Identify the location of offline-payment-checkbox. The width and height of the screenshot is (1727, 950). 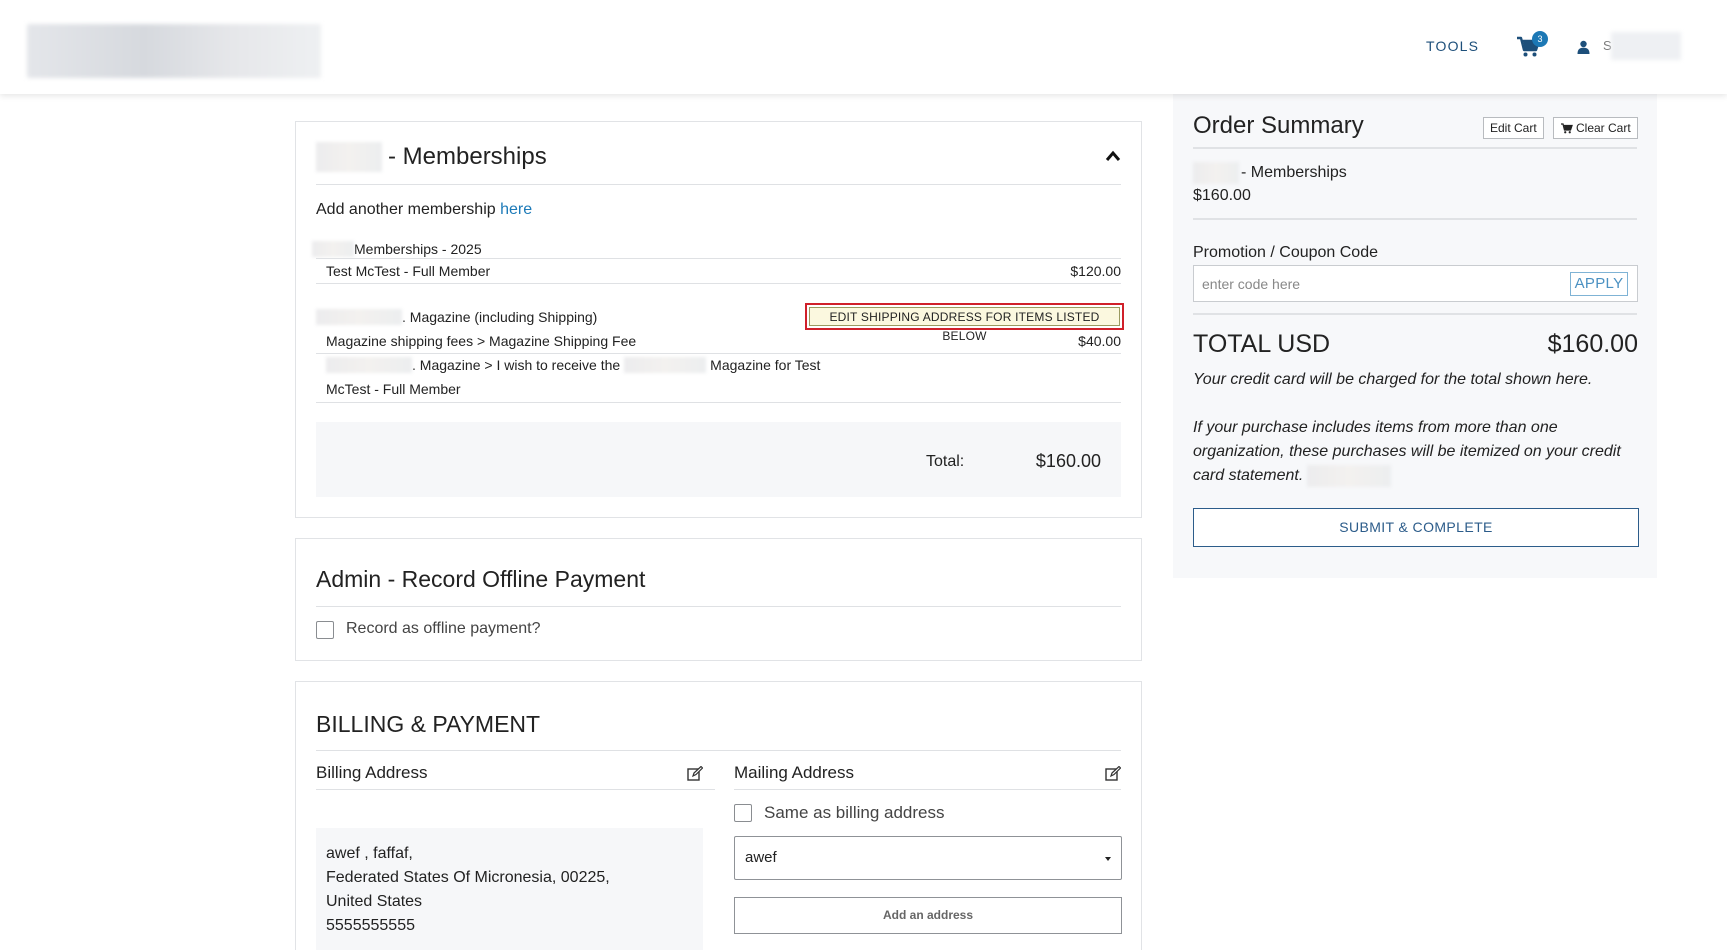
(325, 630).